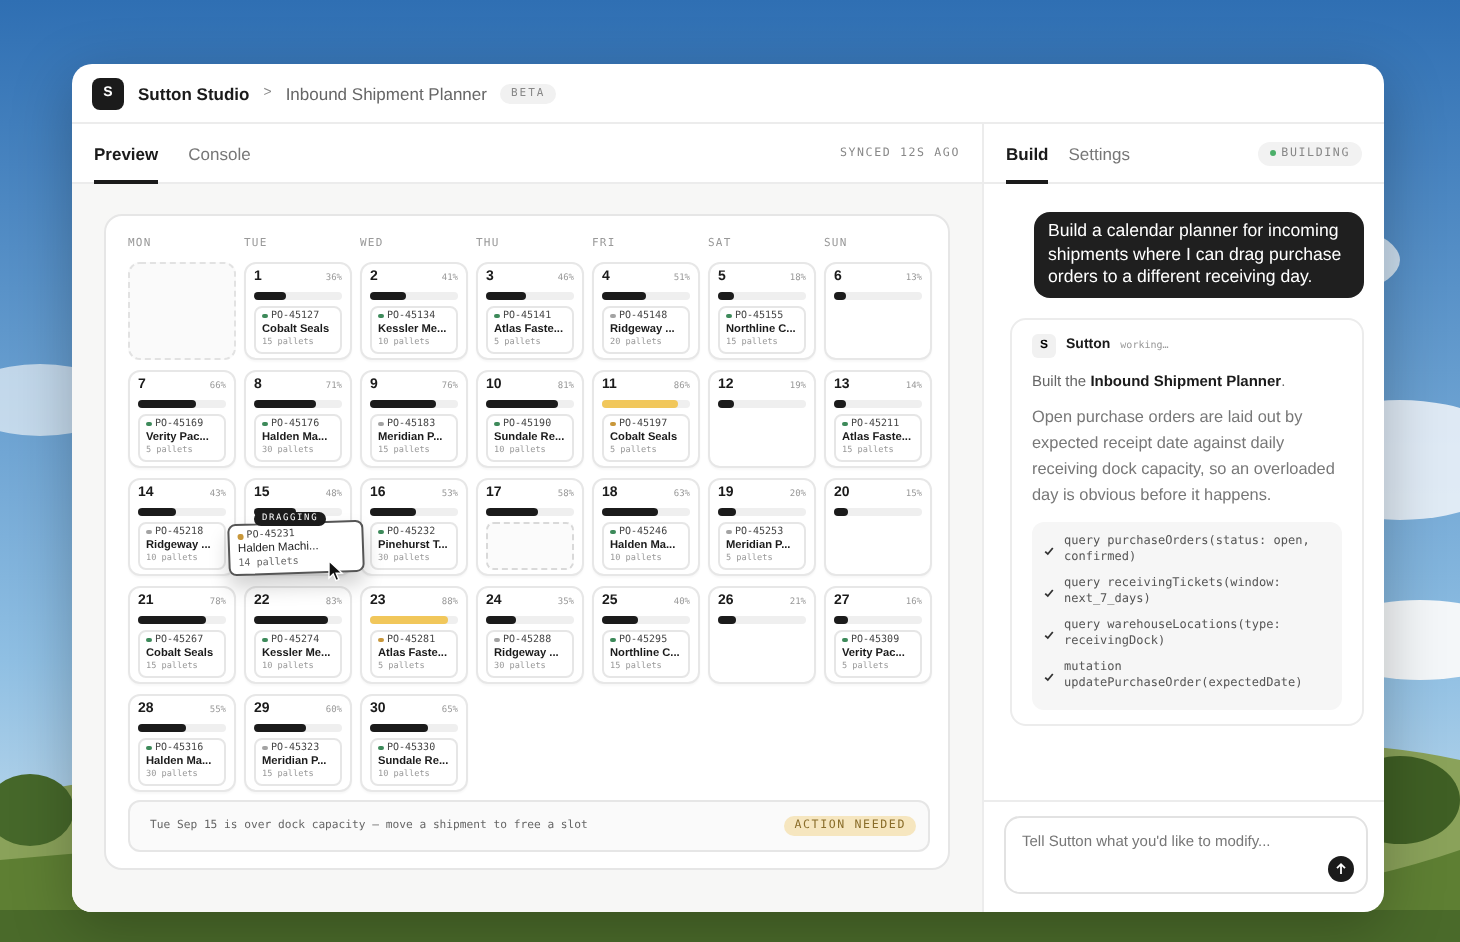  I want to click on assistant-text: Open purchase orders are laid out by expected receipt date against daily receiving dock capacity, so an overloaded day is obvious before it happens., so click(1184, 456).